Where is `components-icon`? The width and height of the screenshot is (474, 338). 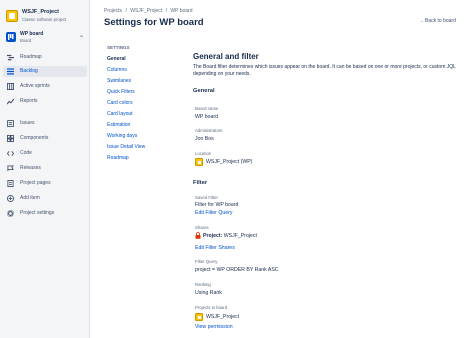 components-icon is located at coordinates (10, 138).